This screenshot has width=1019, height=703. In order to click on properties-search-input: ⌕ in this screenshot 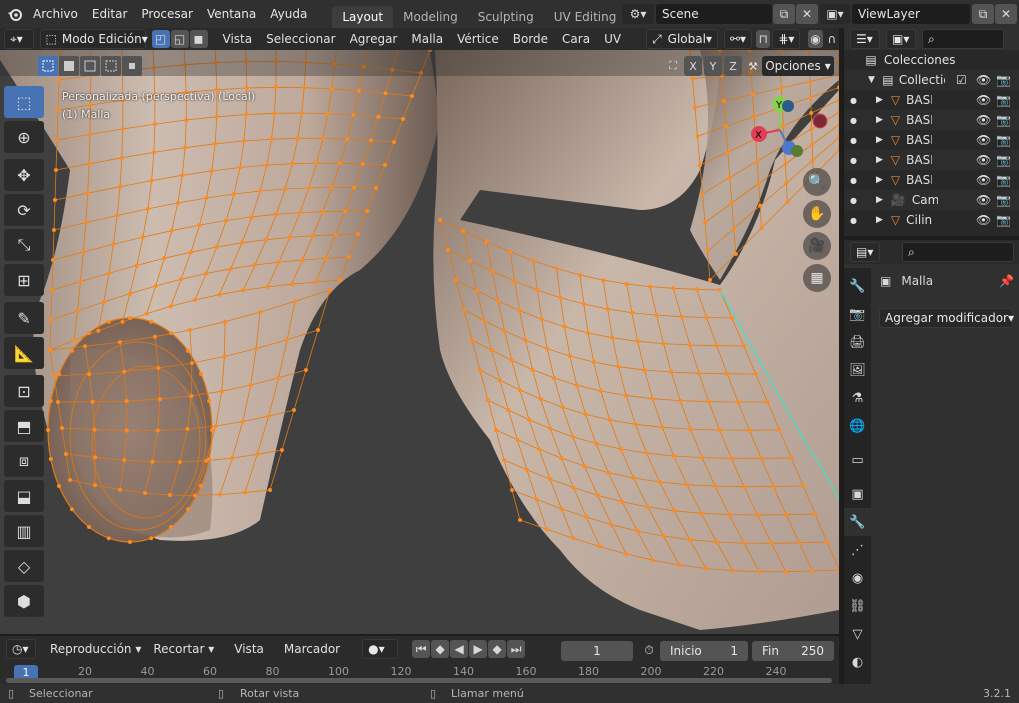, I will do `click(958, 252)`.